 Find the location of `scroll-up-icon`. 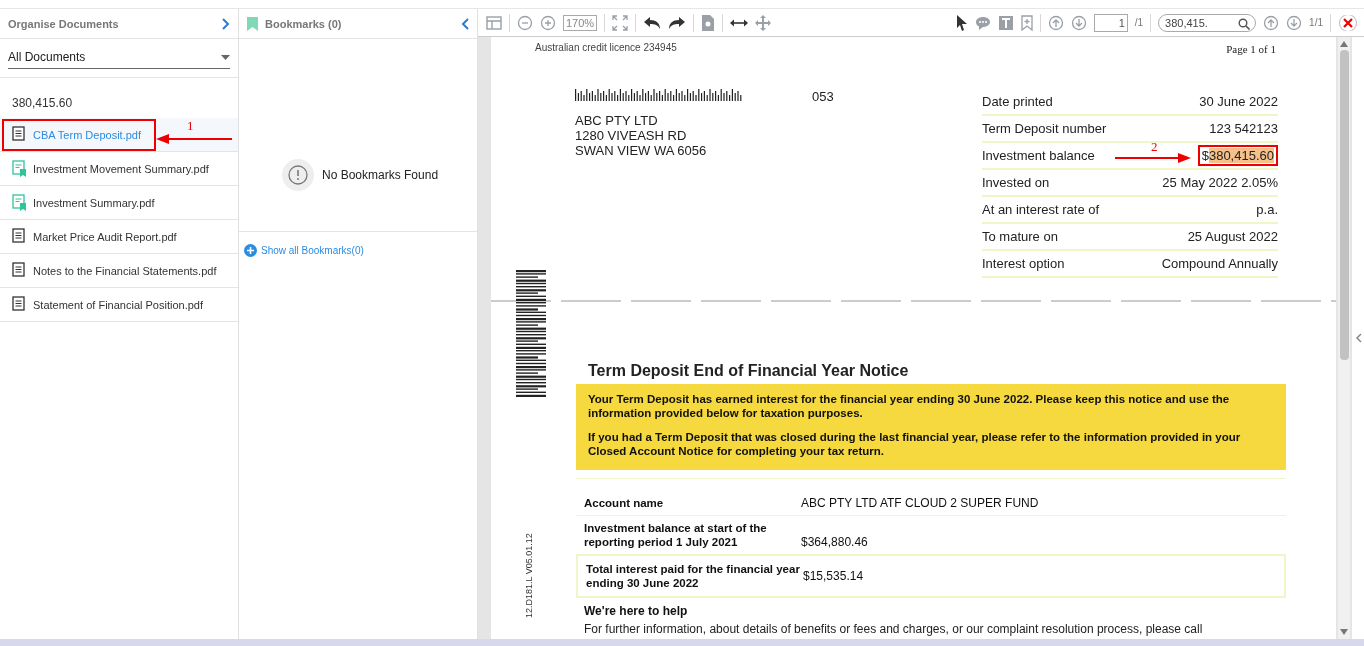

scroll-up-icon is located at coordinates (1344, 44).